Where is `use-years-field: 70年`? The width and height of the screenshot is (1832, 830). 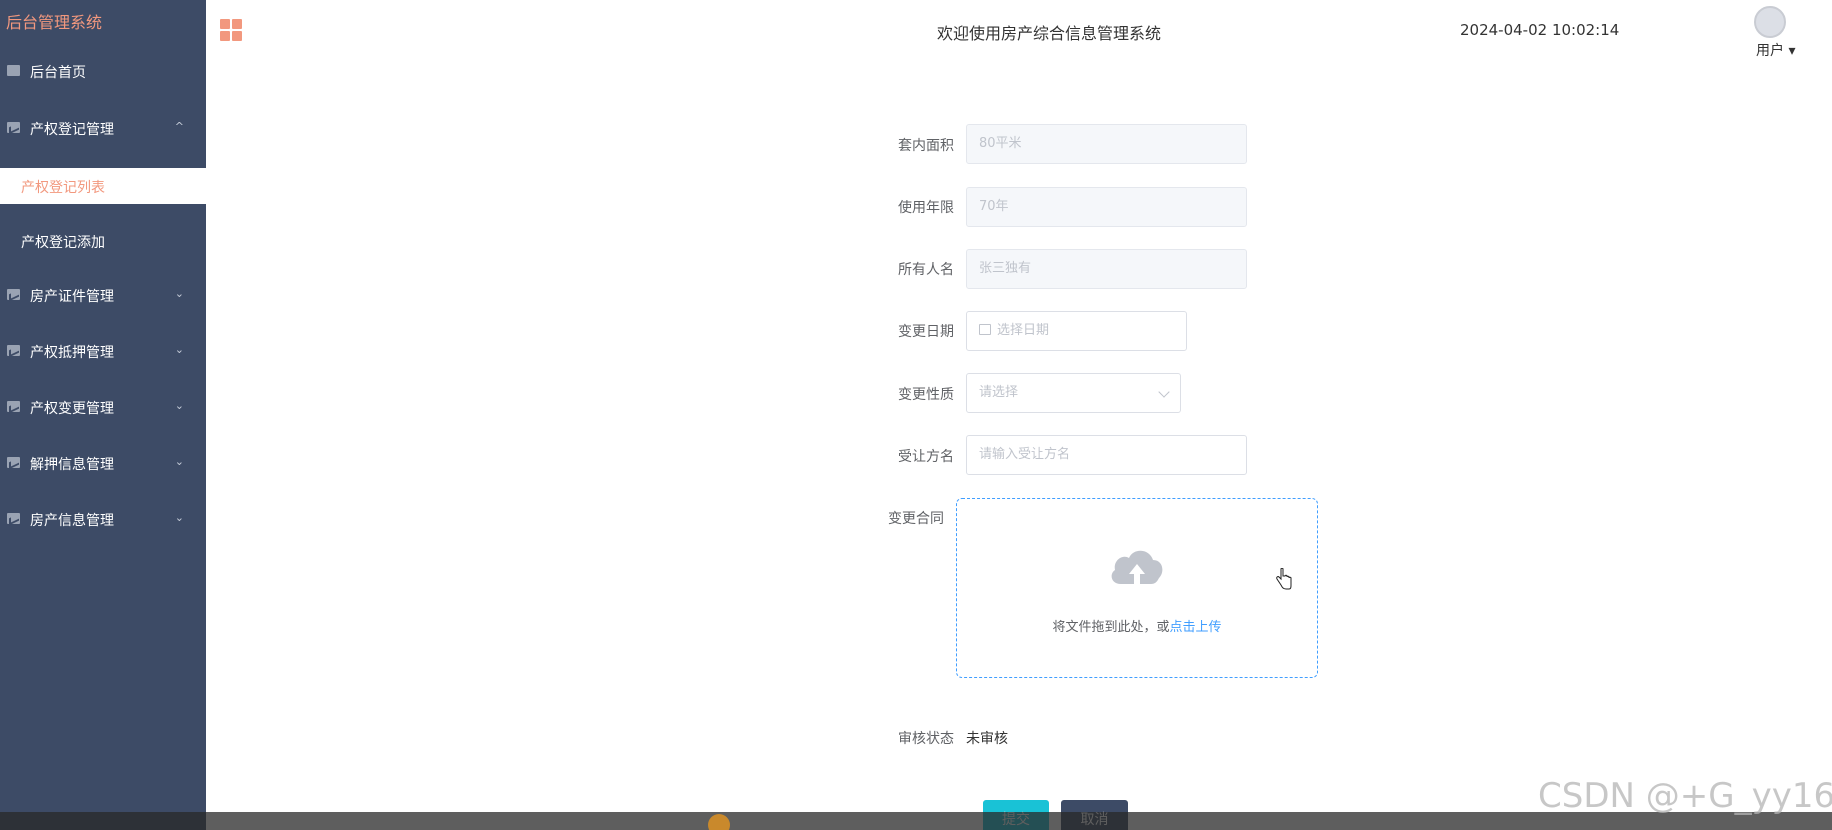
use-years-field: 70年 is located at coordinates (1106, 207).